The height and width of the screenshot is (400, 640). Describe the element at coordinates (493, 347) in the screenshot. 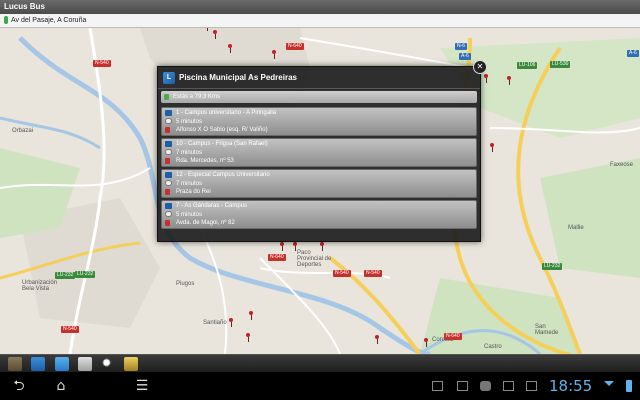

I see `map-label-place: Castro` at that location.